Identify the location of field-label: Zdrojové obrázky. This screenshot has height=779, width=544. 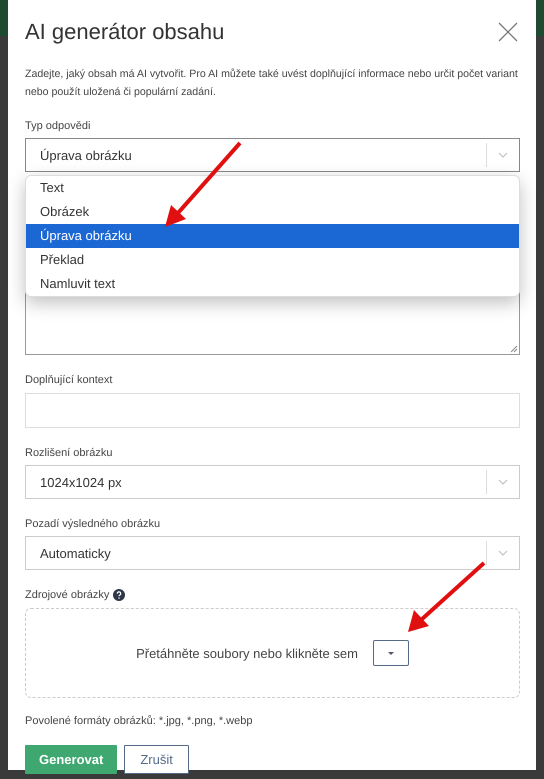
(67, 595).